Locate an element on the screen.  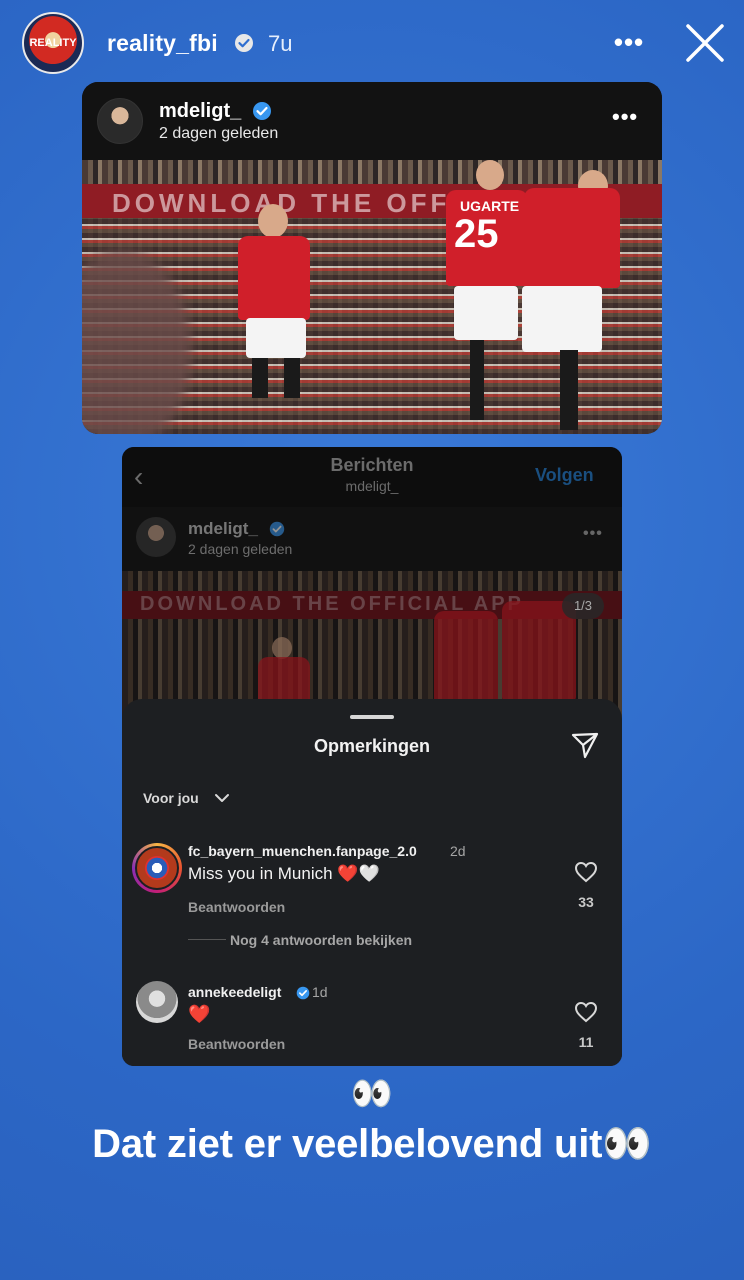
fanpage-logo is located at coordinates (157, 868).